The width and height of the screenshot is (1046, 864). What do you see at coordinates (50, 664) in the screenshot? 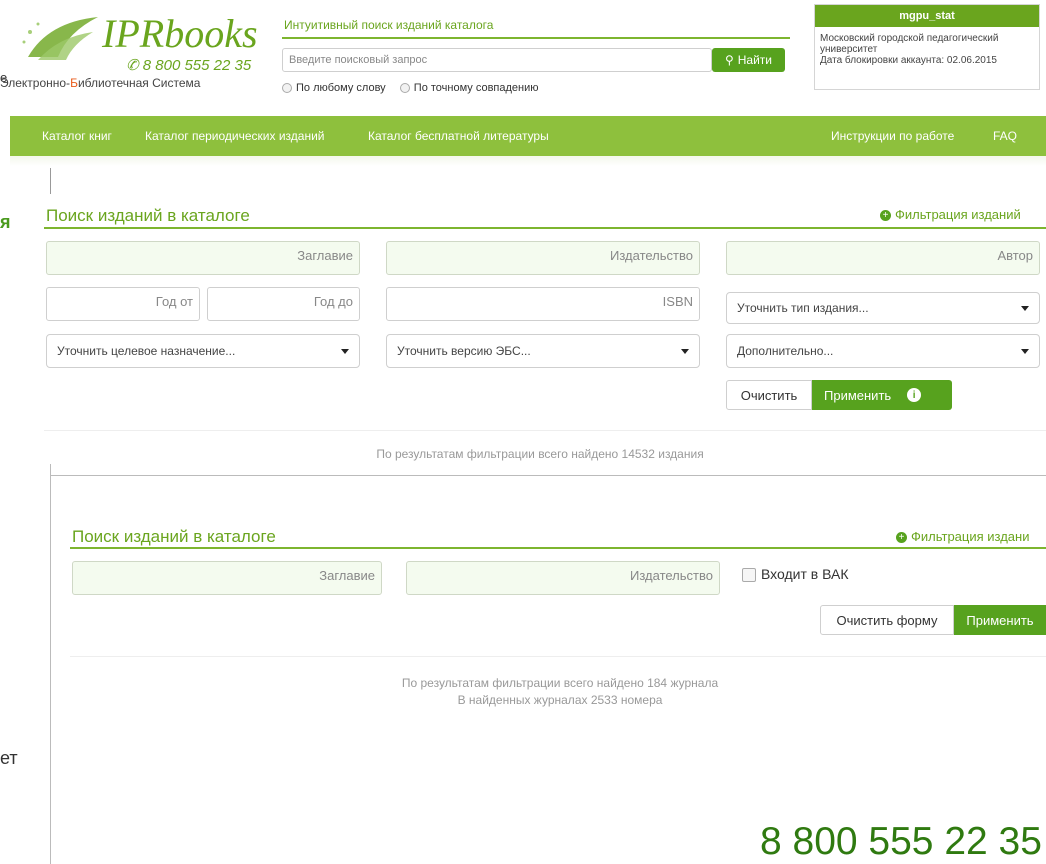
I see `embed-left-border` at bounding box center [50, 664].